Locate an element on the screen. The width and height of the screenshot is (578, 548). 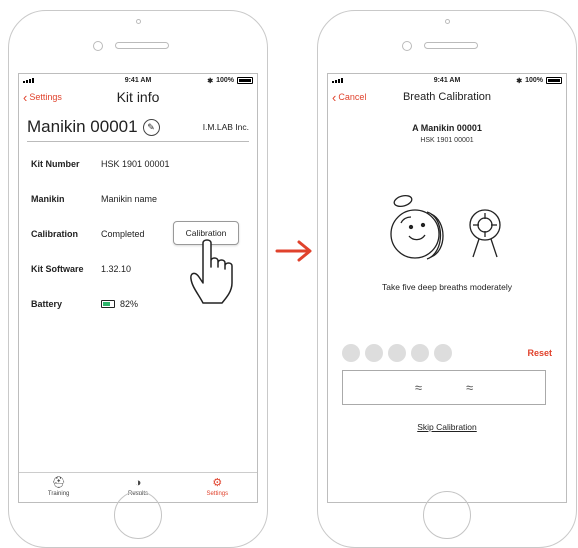
reset-button: Reset is located at coordinates (539, 353).